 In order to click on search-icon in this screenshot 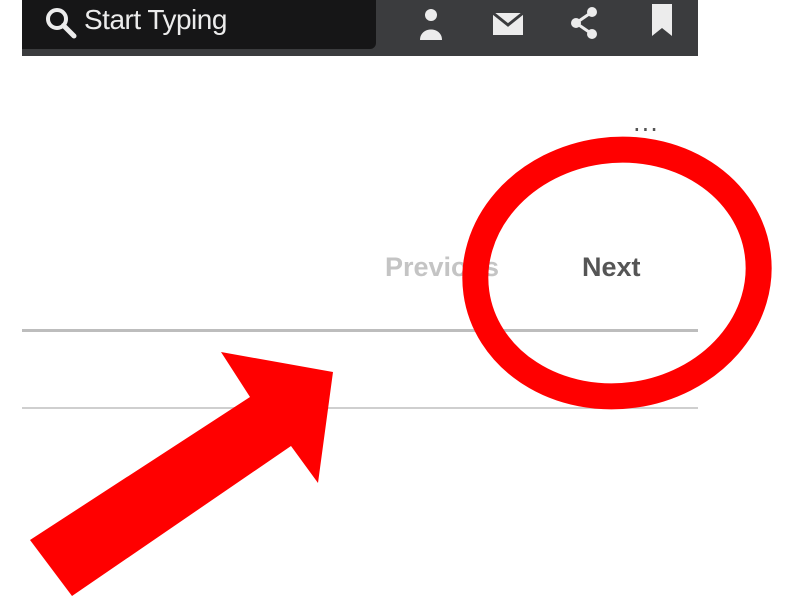, I will do `click(61, 23)`.